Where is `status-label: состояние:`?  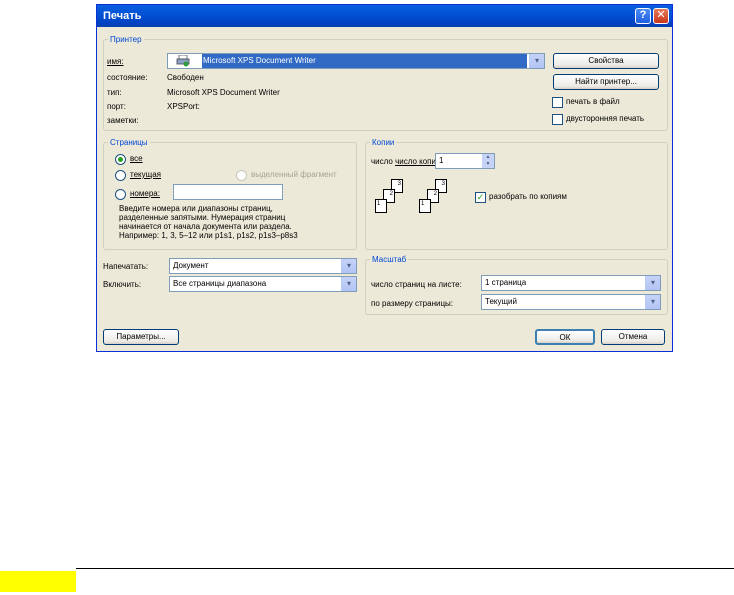
status-label: состояние: is located at coordinates (127, 77).